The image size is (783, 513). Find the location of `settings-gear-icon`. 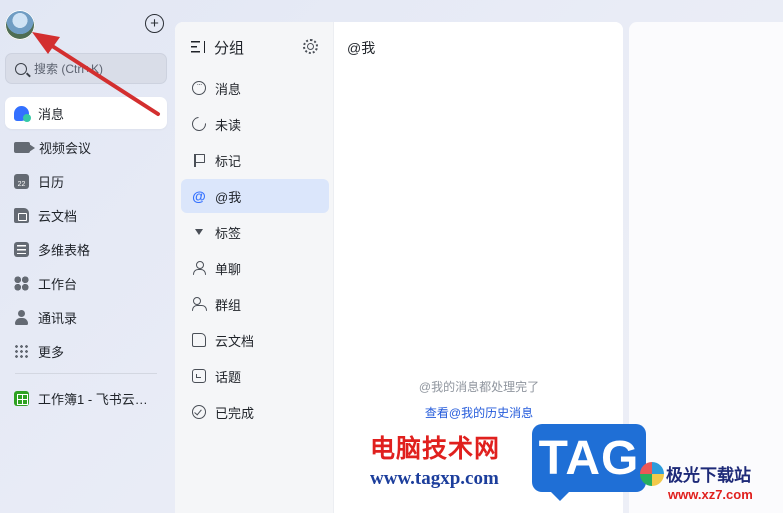

settings-gear-icon is located at coordinates (310, 46).